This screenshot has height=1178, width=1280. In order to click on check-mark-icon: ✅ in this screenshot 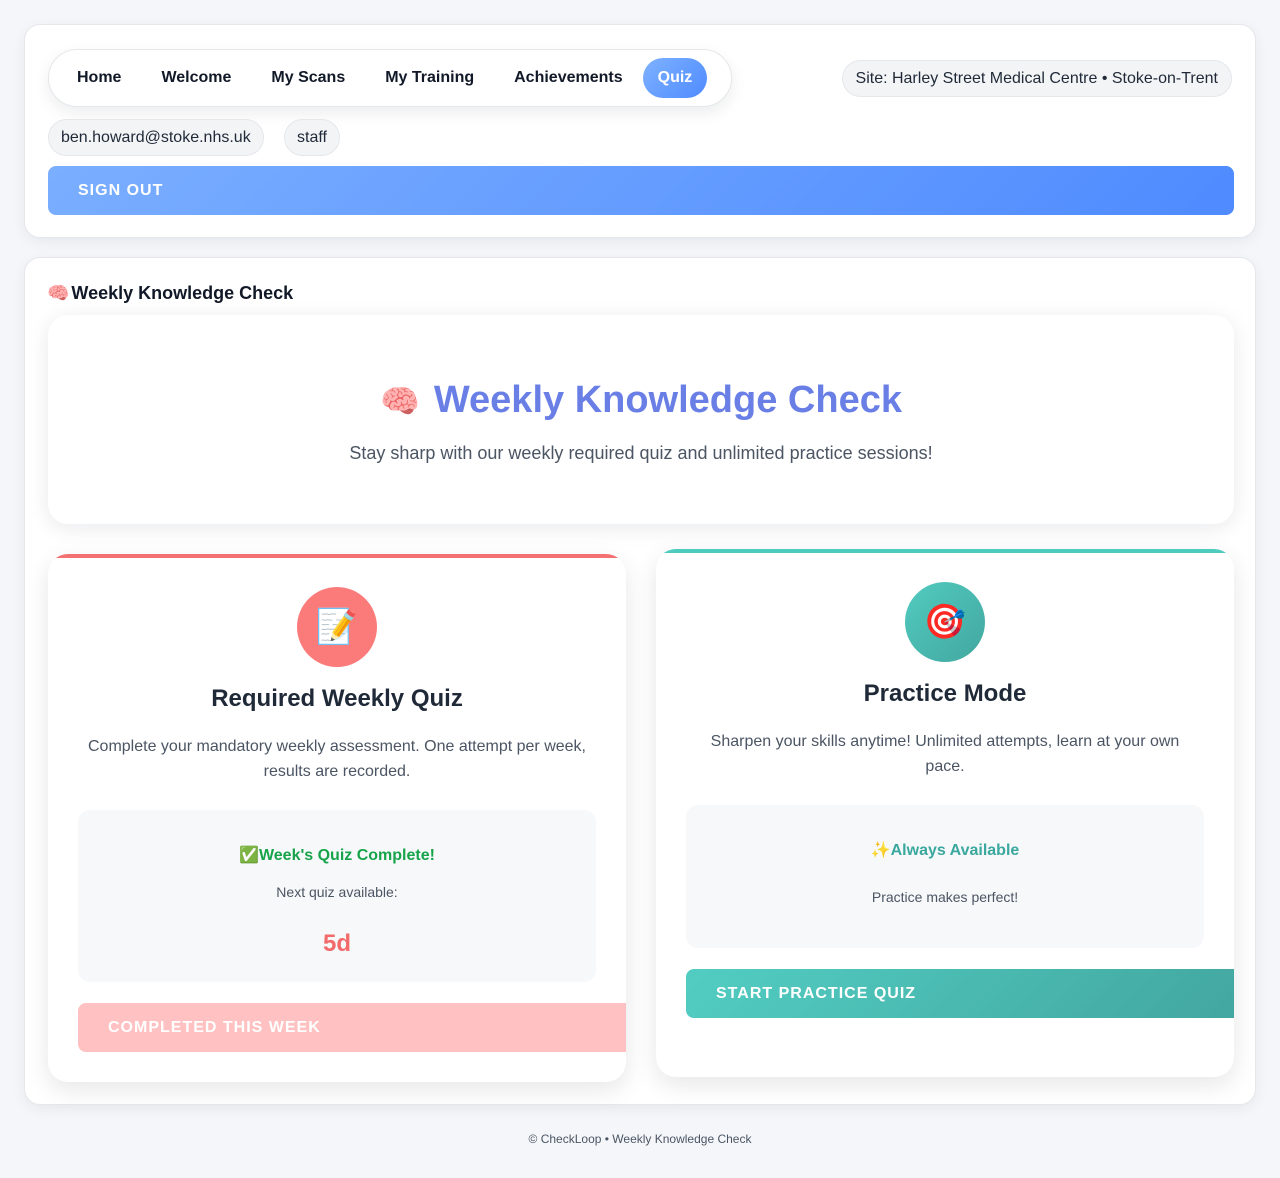, I will do `click(249, 855)`.